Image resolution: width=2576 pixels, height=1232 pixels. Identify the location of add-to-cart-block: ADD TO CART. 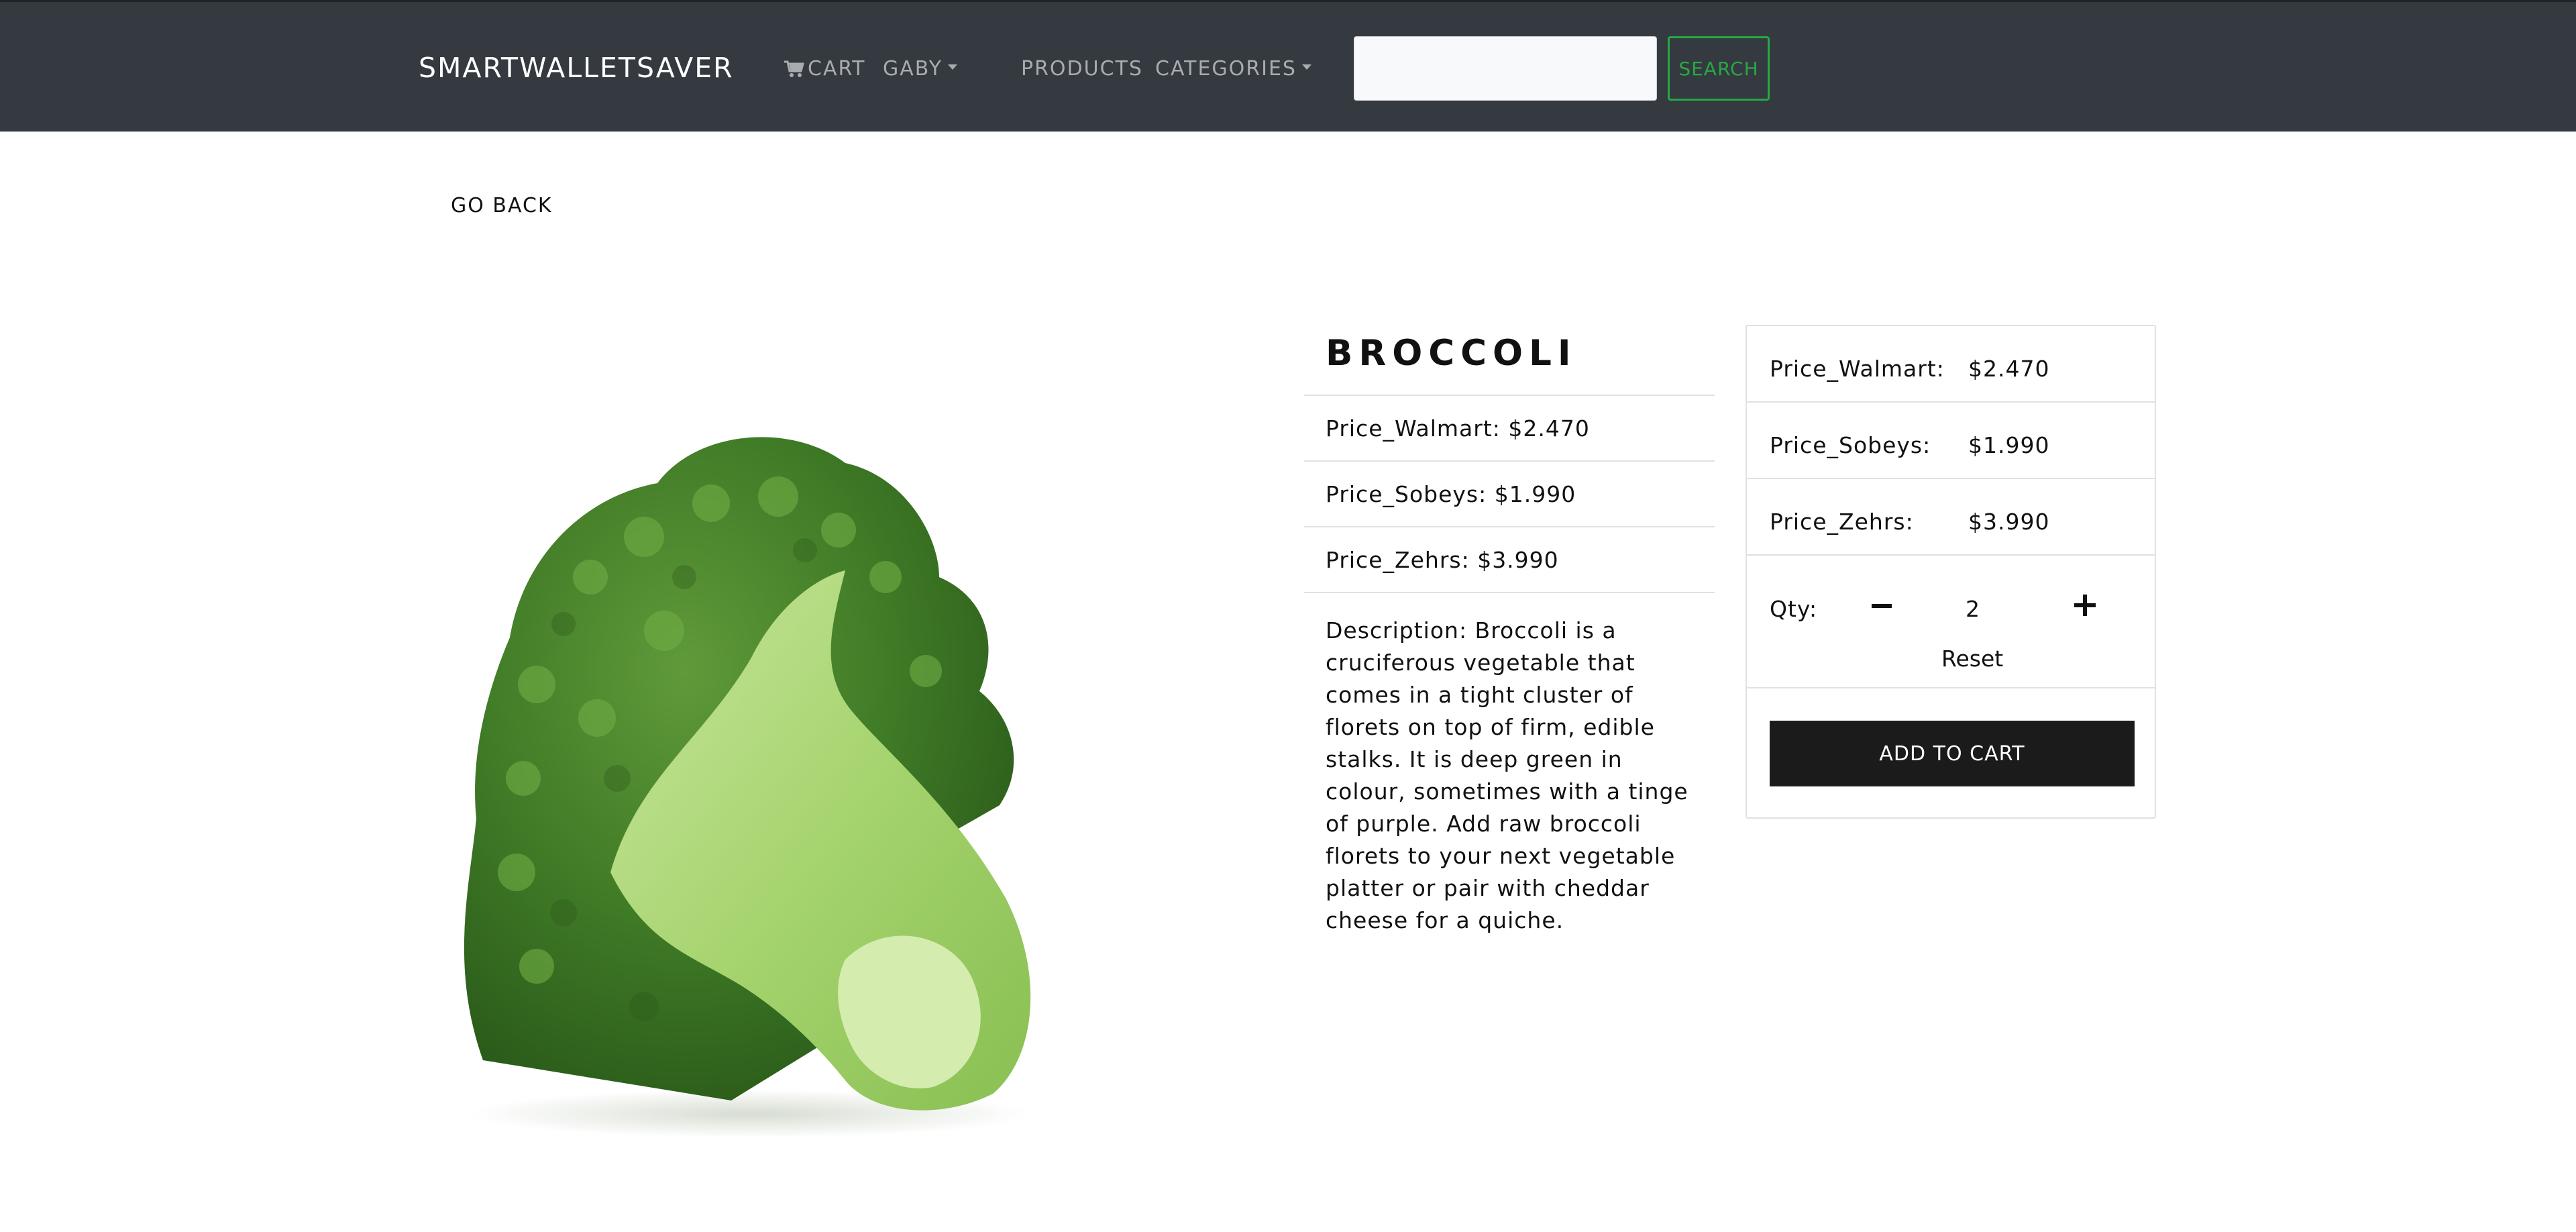
(1951, 753).